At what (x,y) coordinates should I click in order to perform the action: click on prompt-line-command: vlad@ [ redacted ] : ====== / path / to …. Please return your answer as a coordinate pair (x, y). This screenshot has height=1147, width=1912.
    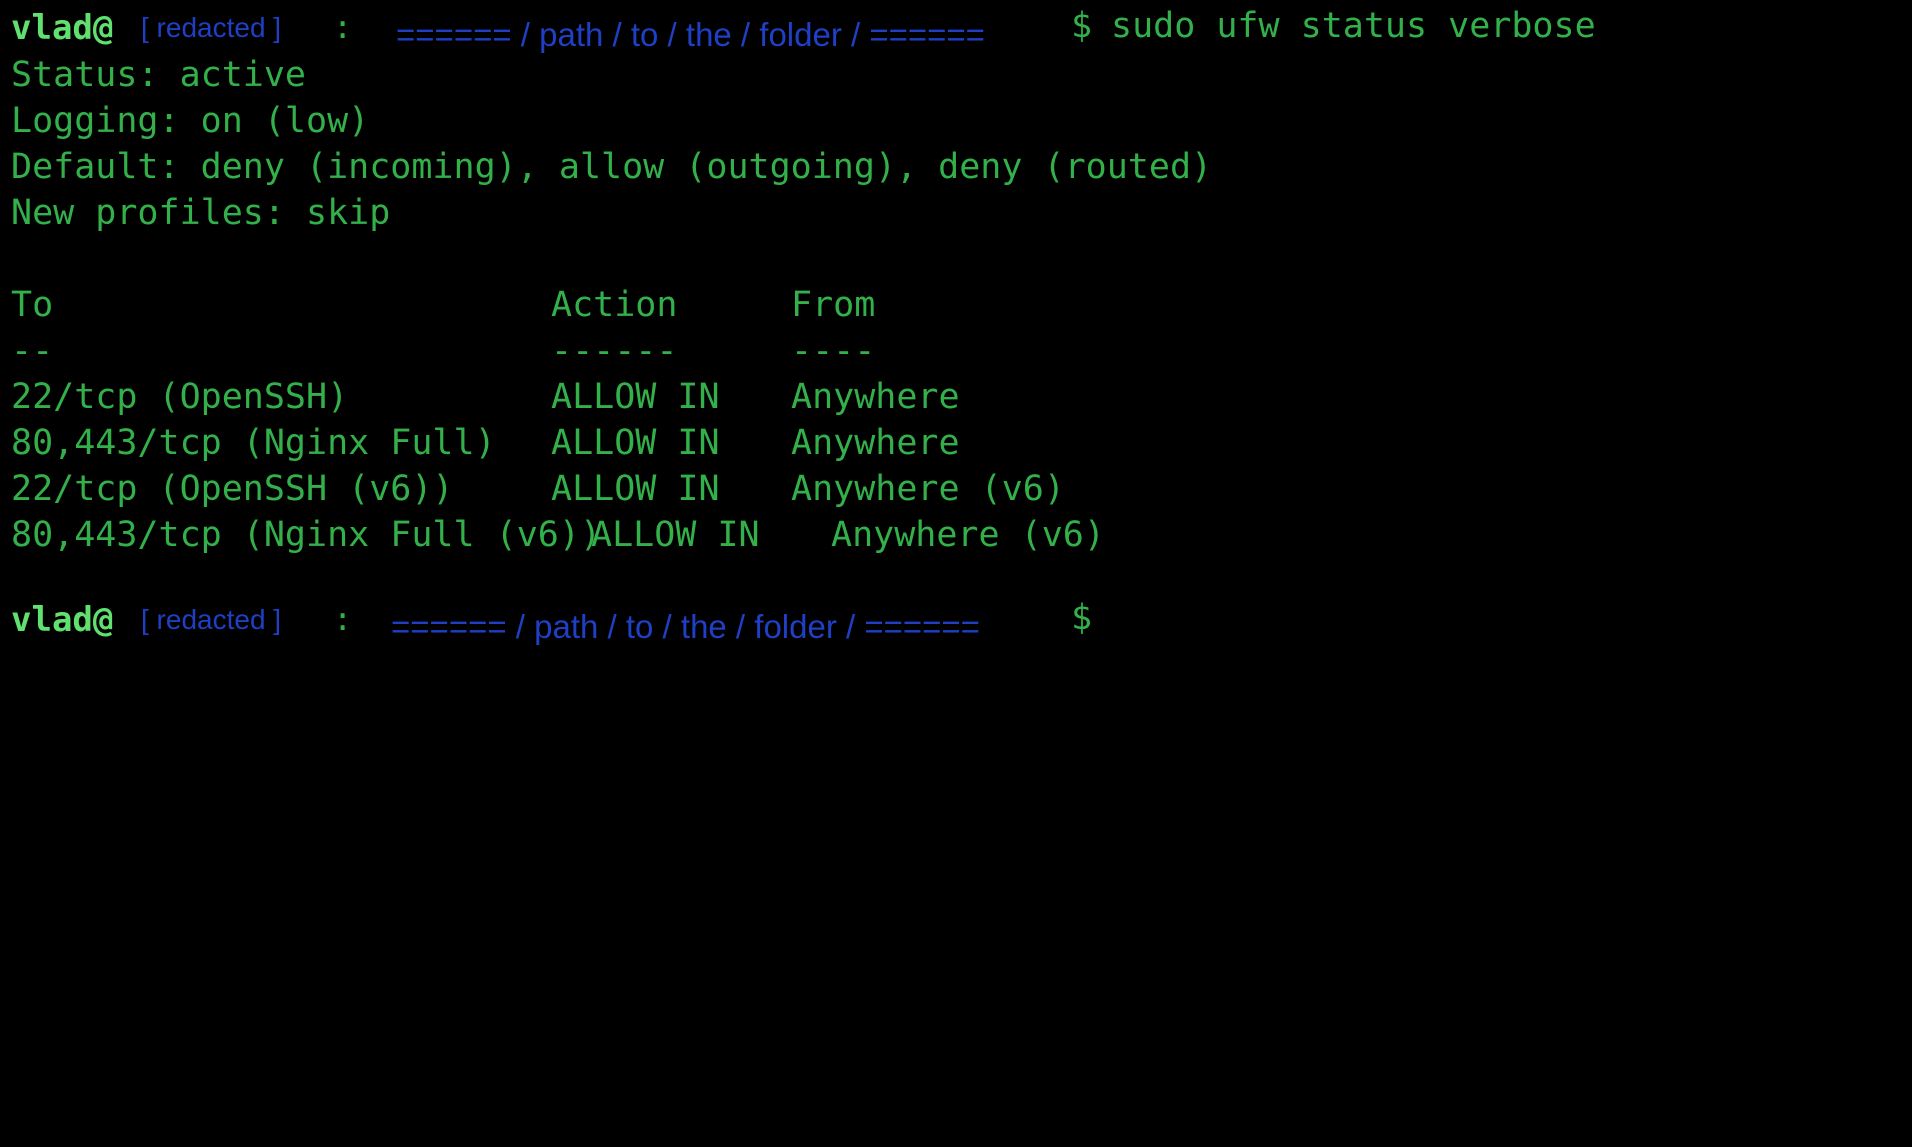
    Looking at the image, I should click on (803, 29).